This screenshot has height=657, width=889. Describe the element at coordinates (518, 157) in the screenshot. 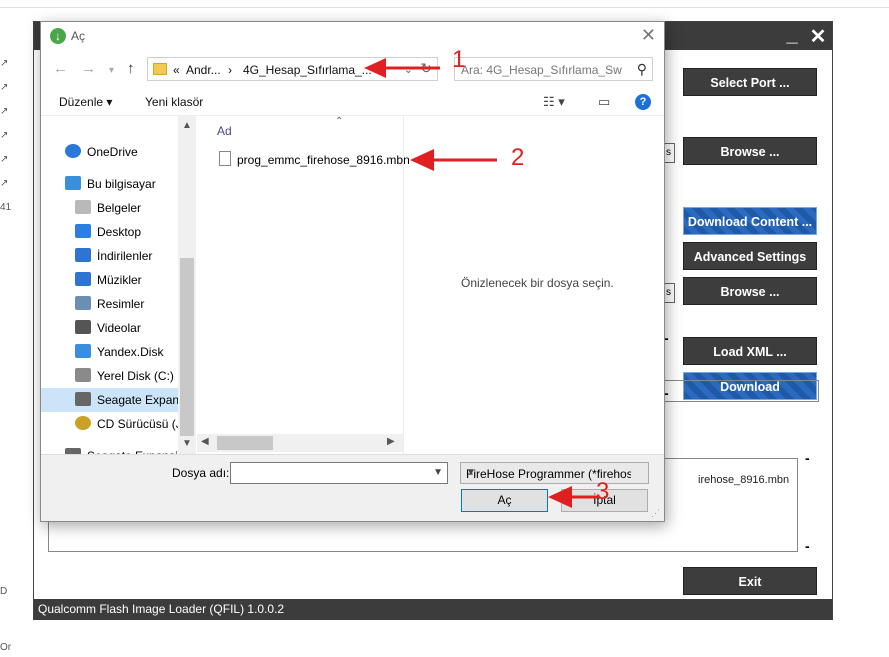

I see `annotation-number-2: 2` at that location.